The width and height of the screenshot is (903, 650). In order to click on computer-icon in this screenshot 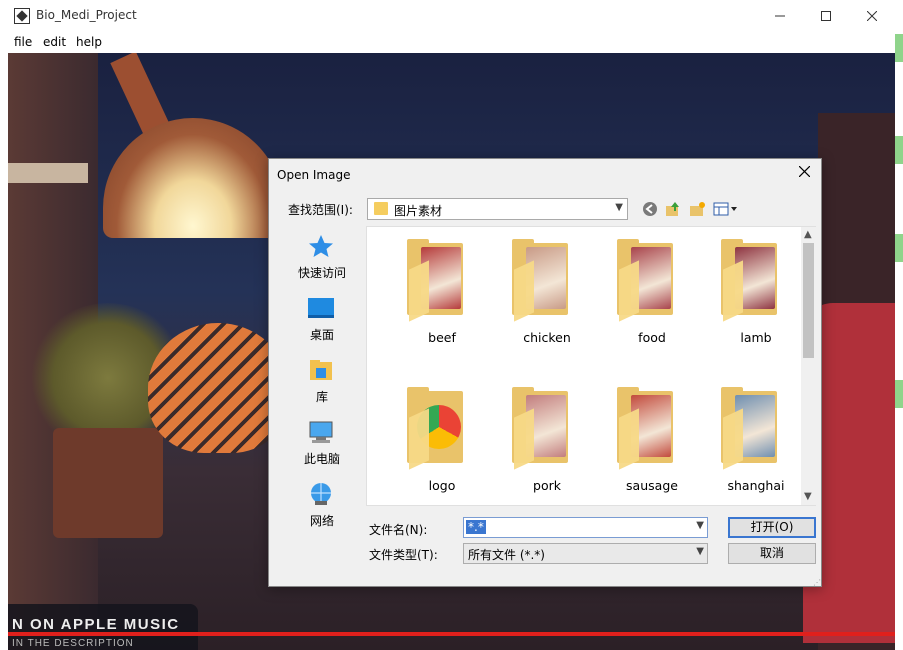, I will do `click(321, 432)`.